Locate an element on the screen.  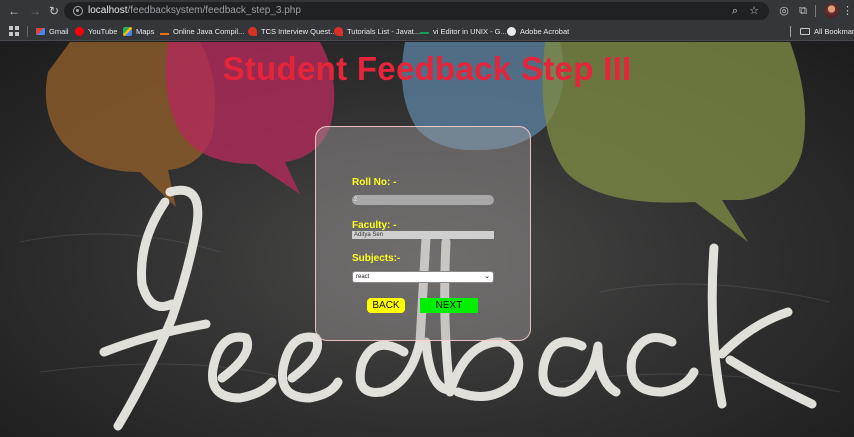
subjects-label: Subjects:- is located at coordinates (376, 258).